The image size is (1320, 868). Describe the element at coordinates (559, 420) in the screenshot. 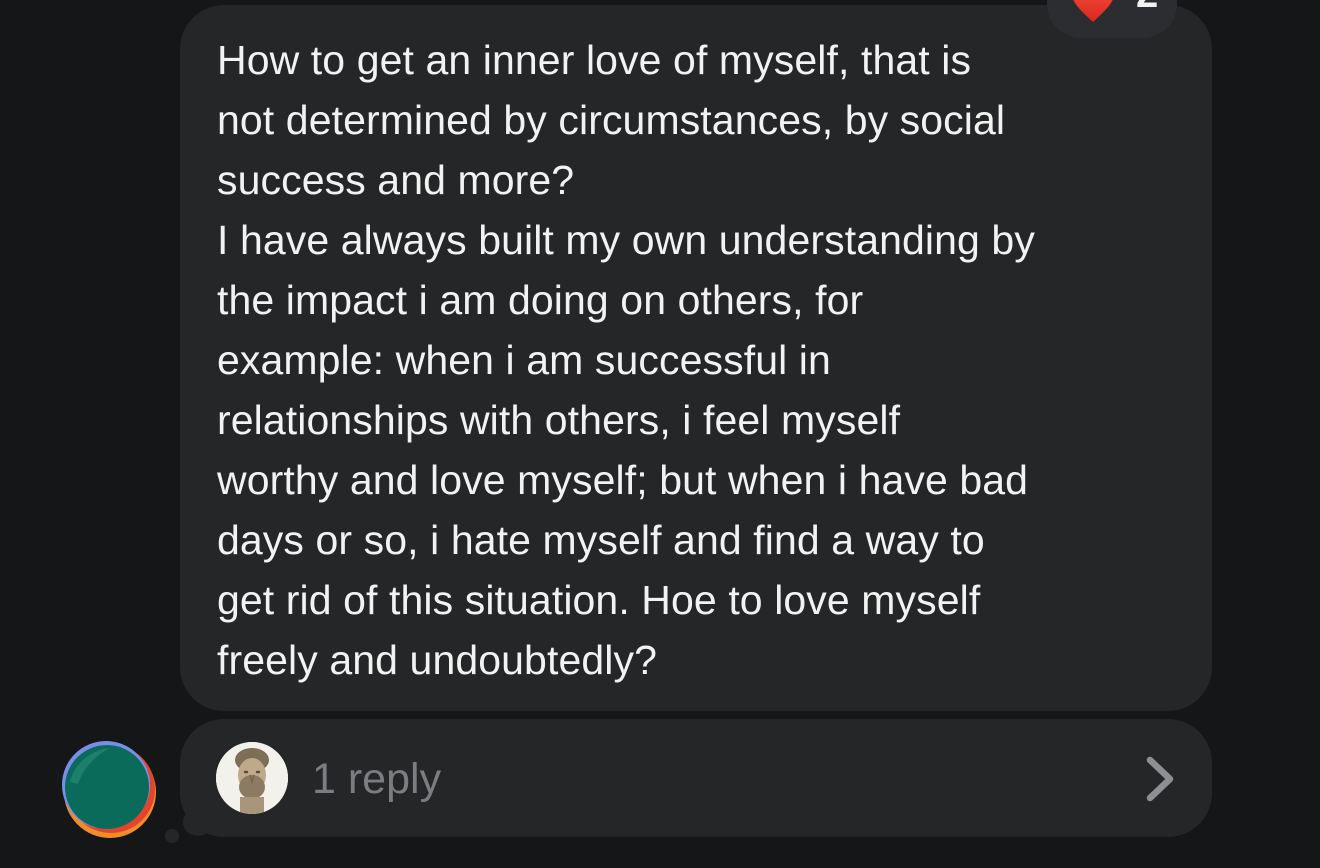

I see `message-line: relationships with others, i feel myself` at that location.